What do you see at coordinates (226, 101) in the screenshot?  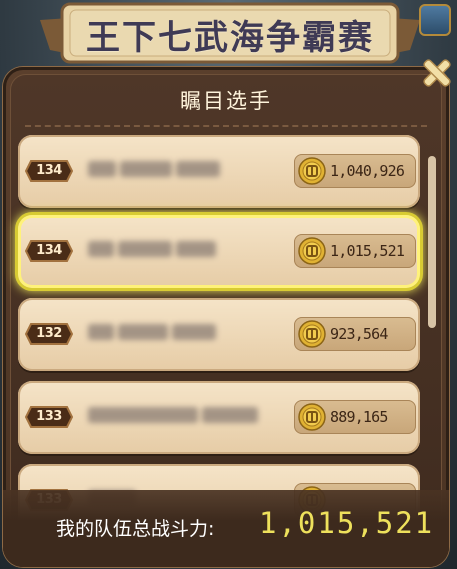 I see `panel-title: 瞩目选手` at bounding box center [226, 101].